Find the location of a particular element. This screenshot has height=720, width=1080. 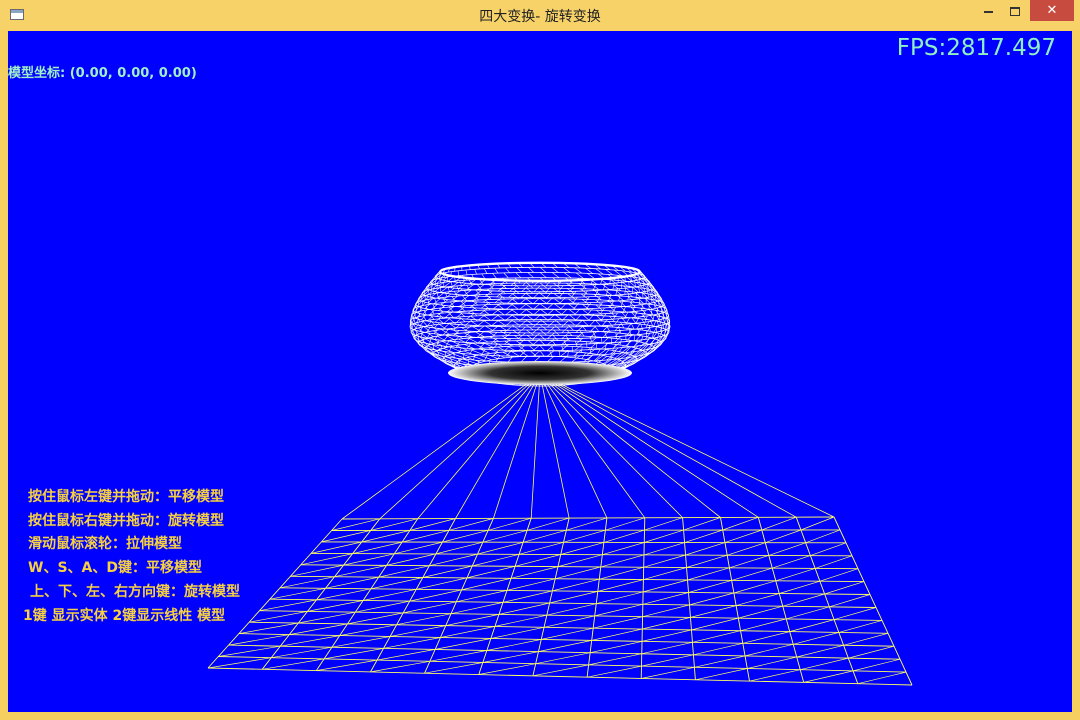

help-line-mouse-right: 按住鼠标右键并拖动：旋转模型 is located at coordinates (126, 521).